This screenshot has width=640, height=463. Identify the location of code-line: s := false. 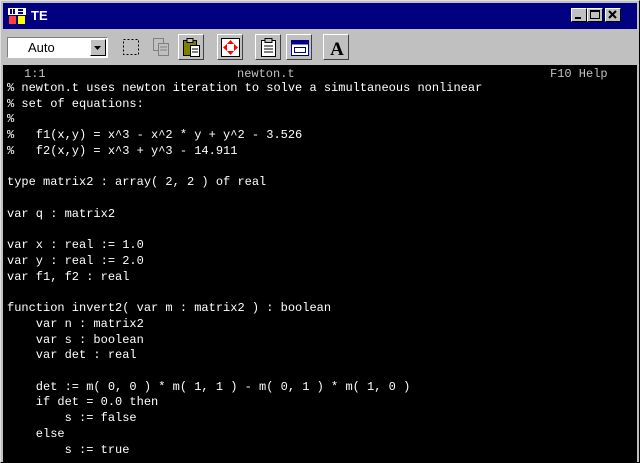
(72, 418).